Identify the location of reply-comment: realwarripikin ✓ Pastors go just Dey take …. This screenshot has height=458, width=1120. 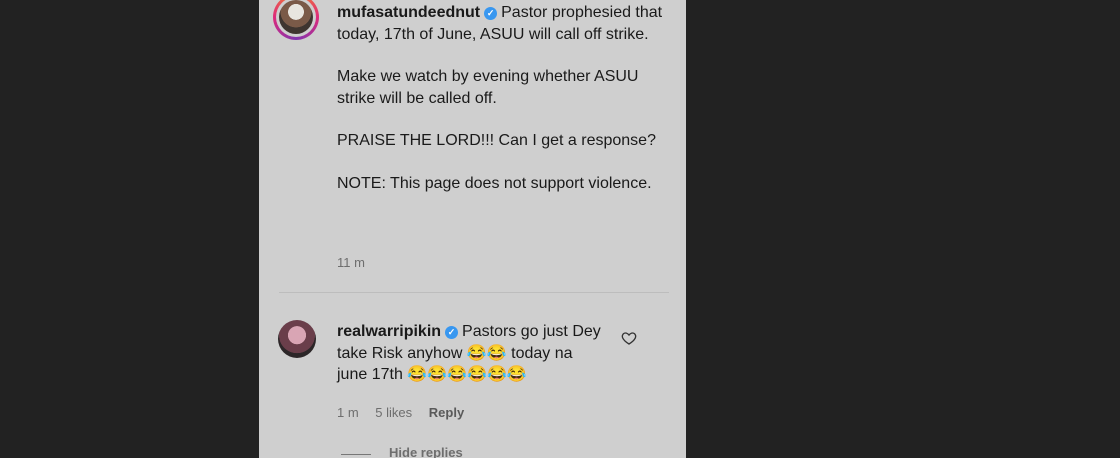
(472, 353).